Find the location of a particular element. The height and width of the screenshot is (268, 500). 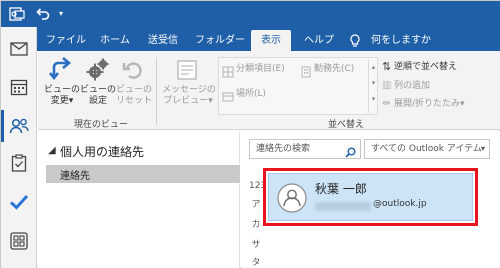

todo-check-icon is located at coordinates (19, 202).